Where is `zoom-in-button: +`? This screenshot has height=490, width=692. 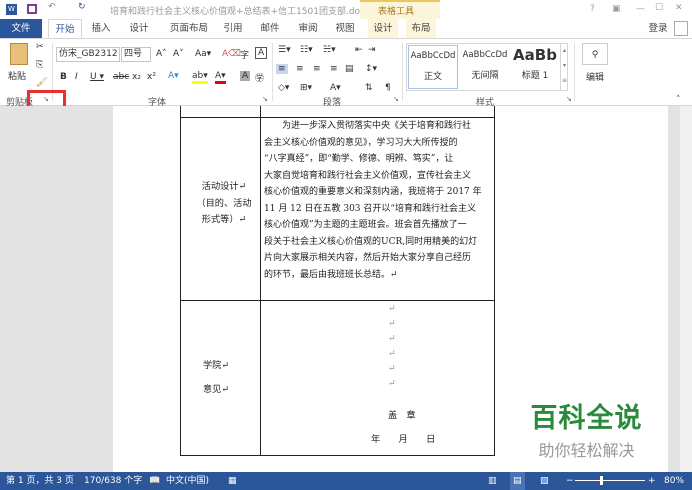 zoom-in-button: + is located at coordinates (652, 481).